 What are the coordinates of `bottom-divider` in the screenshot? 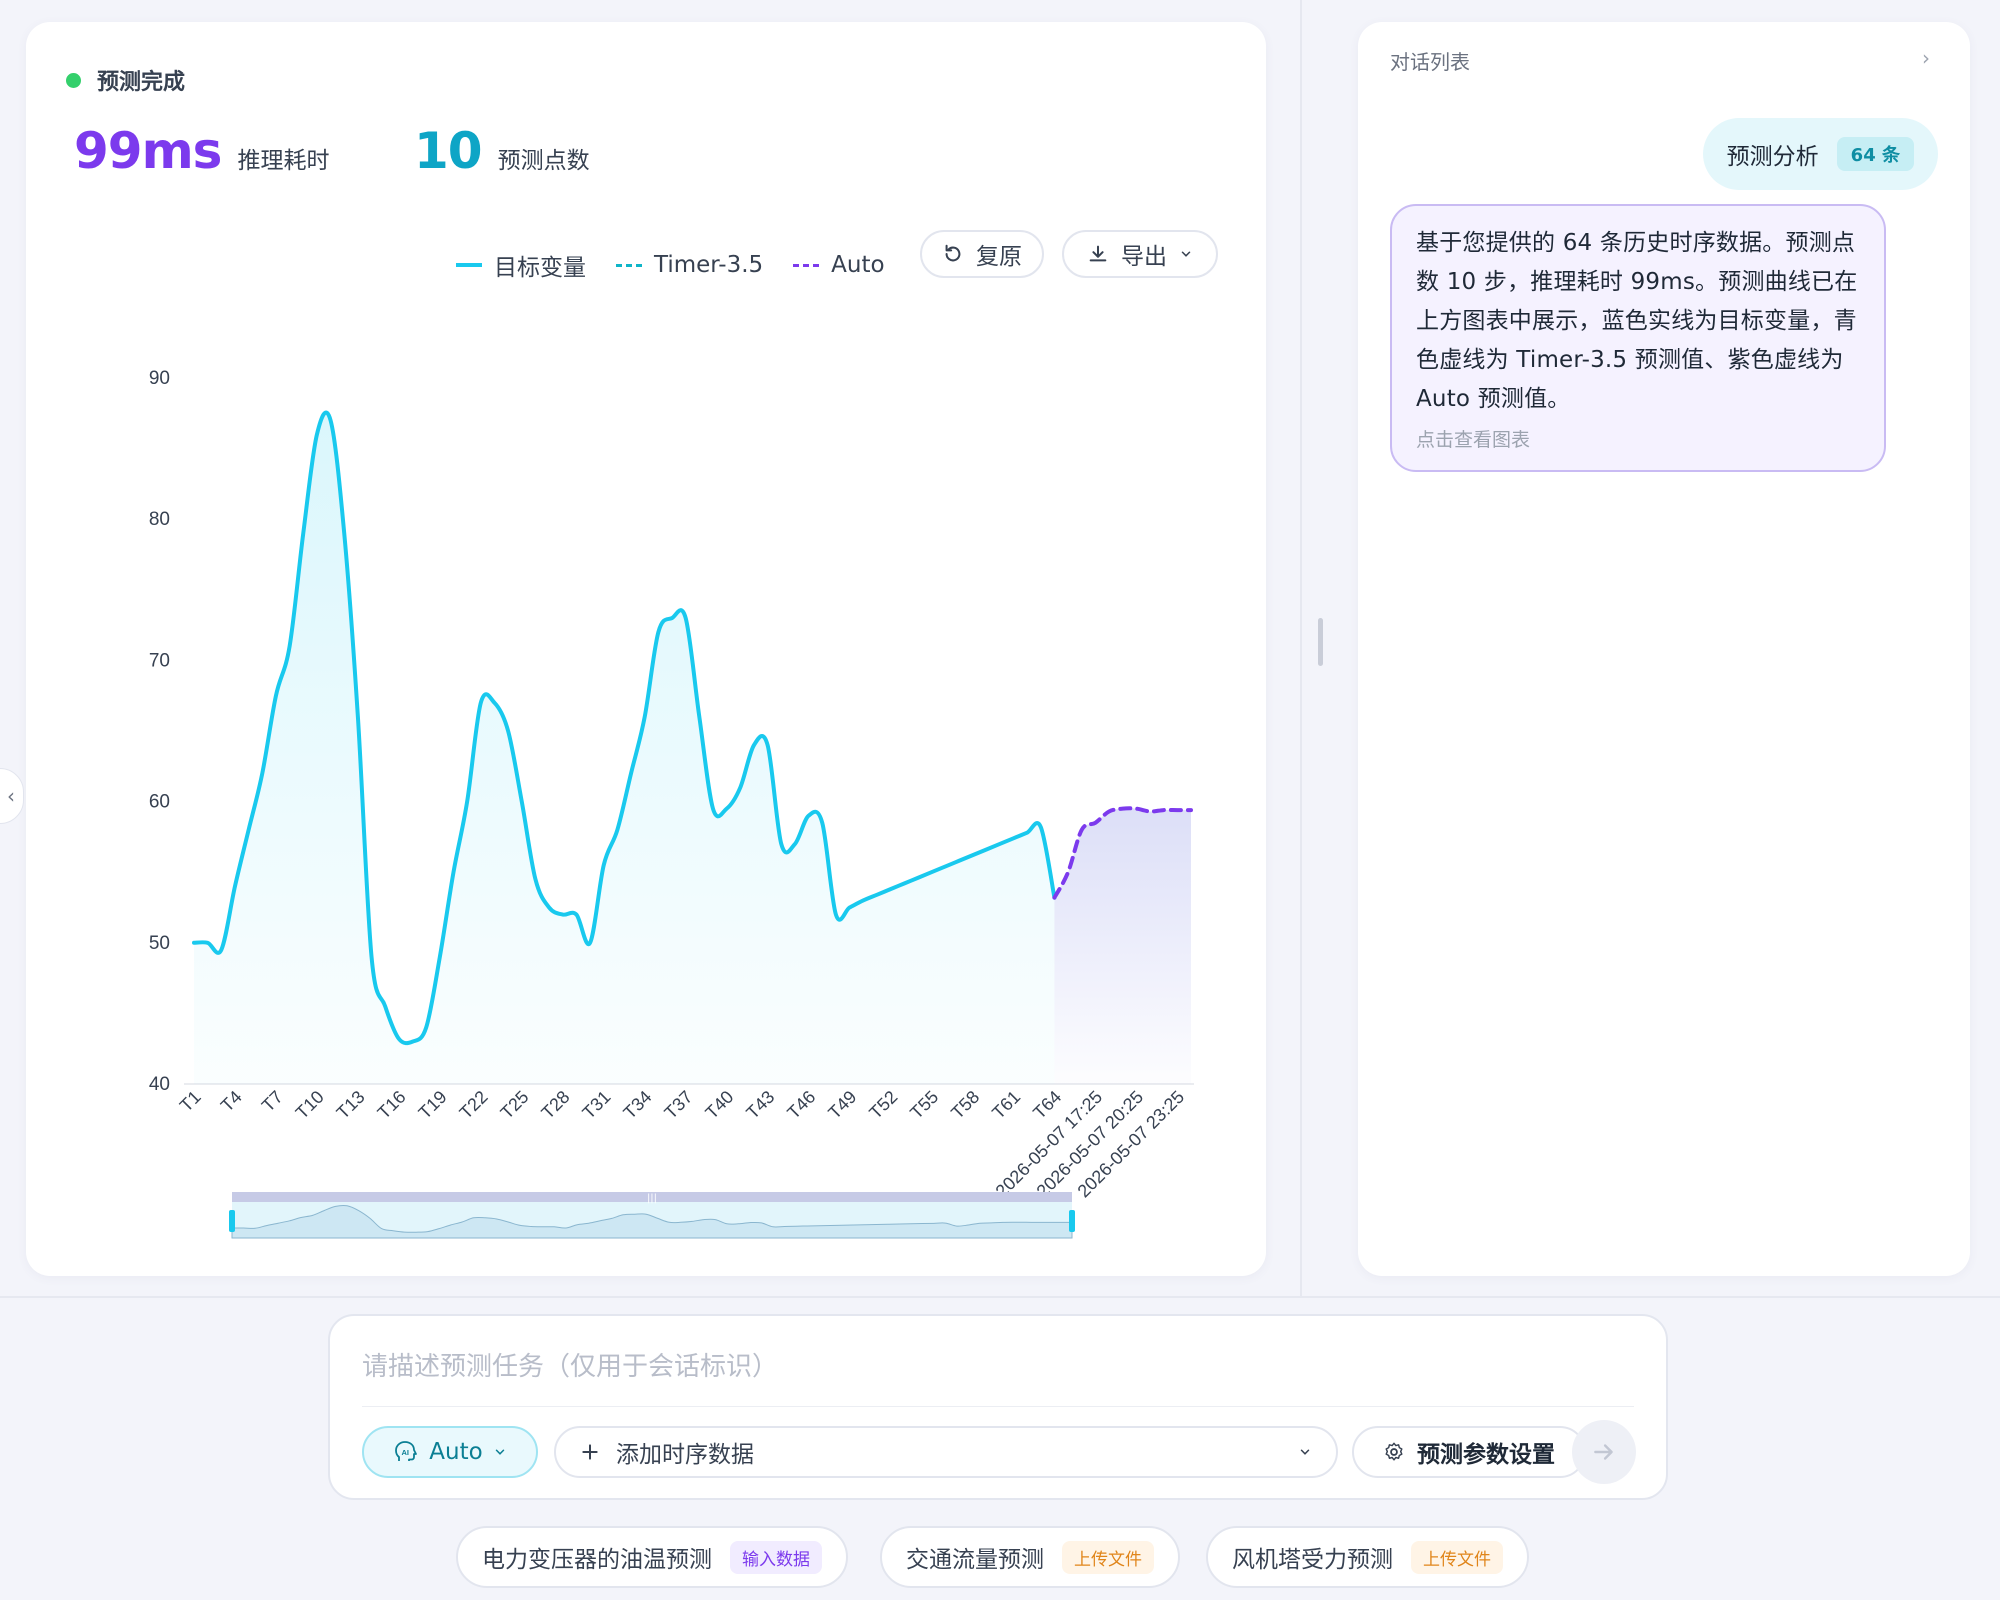 It's located at (1000, 1297).